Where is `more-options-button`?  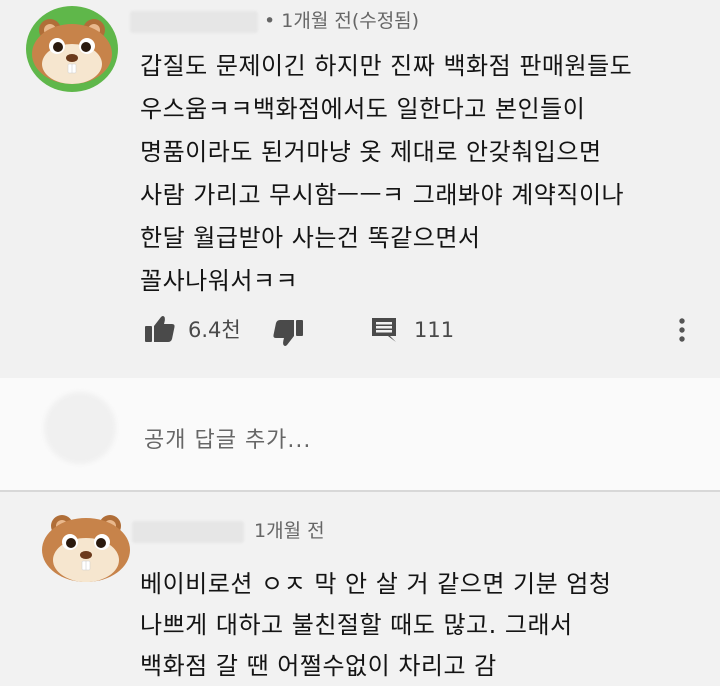 more-options-button is located at coordinates (682, 330).